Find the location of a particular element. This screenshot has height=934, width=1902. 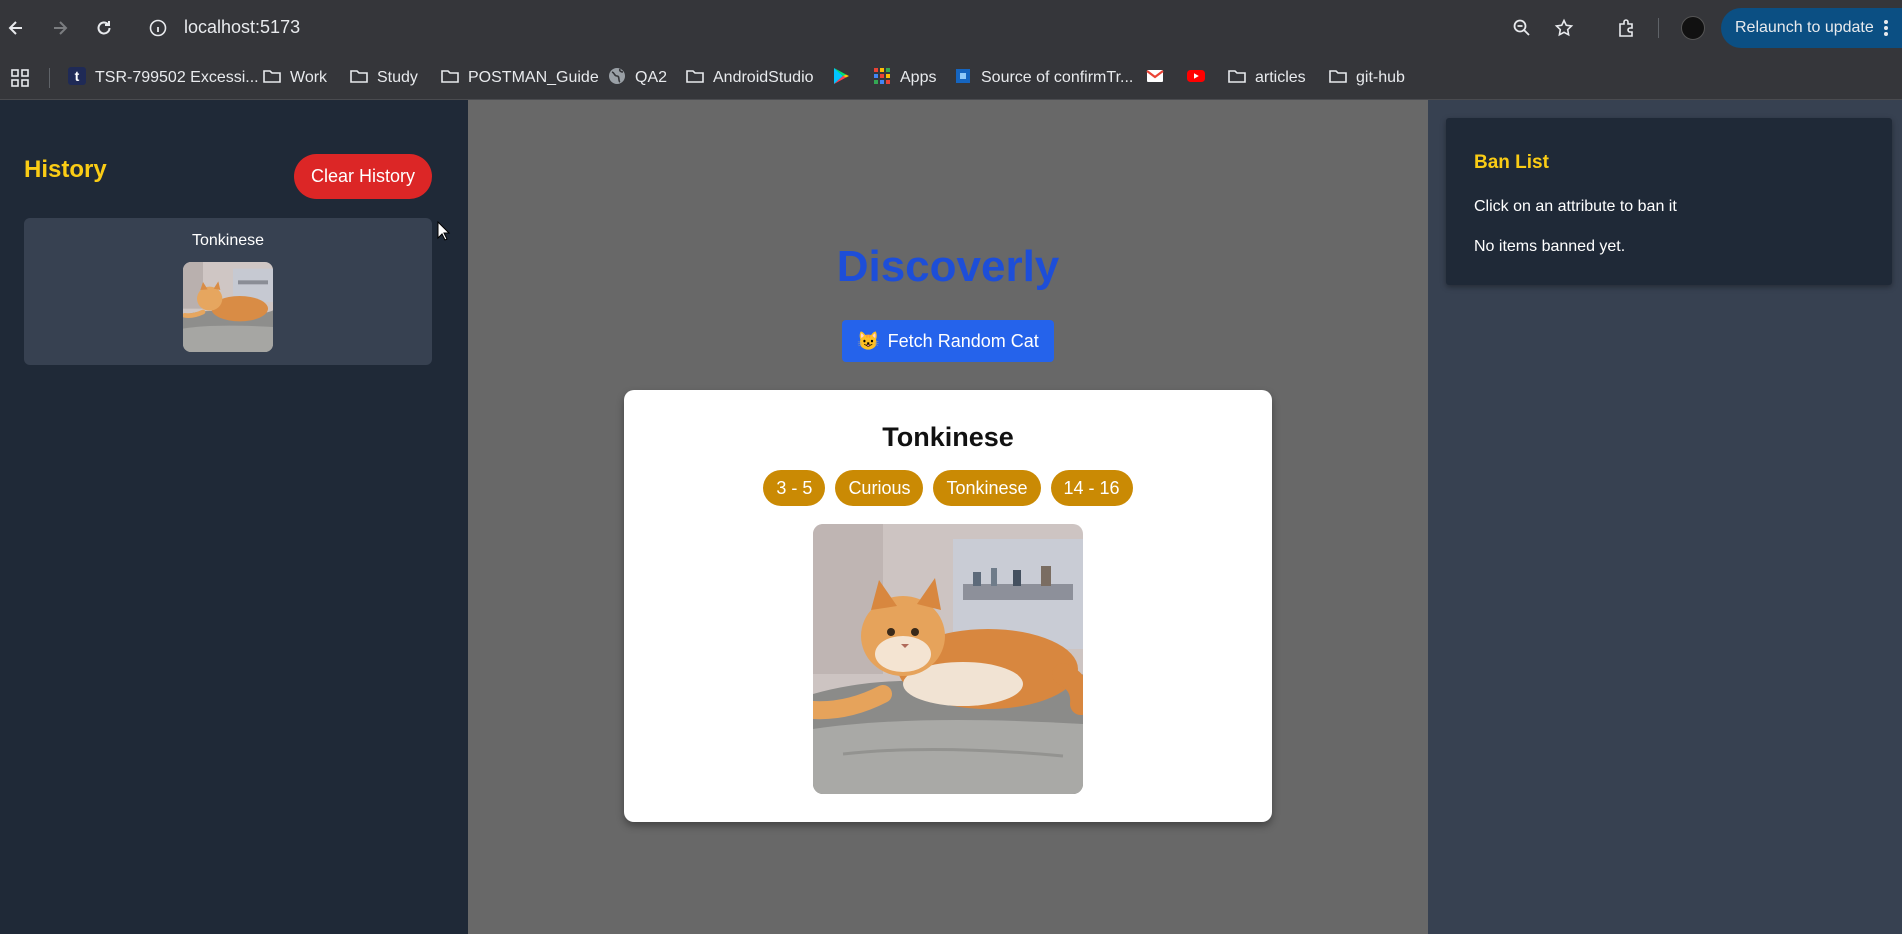

address-bar-url: localhost:5173 is located at coordinates (242, 27).